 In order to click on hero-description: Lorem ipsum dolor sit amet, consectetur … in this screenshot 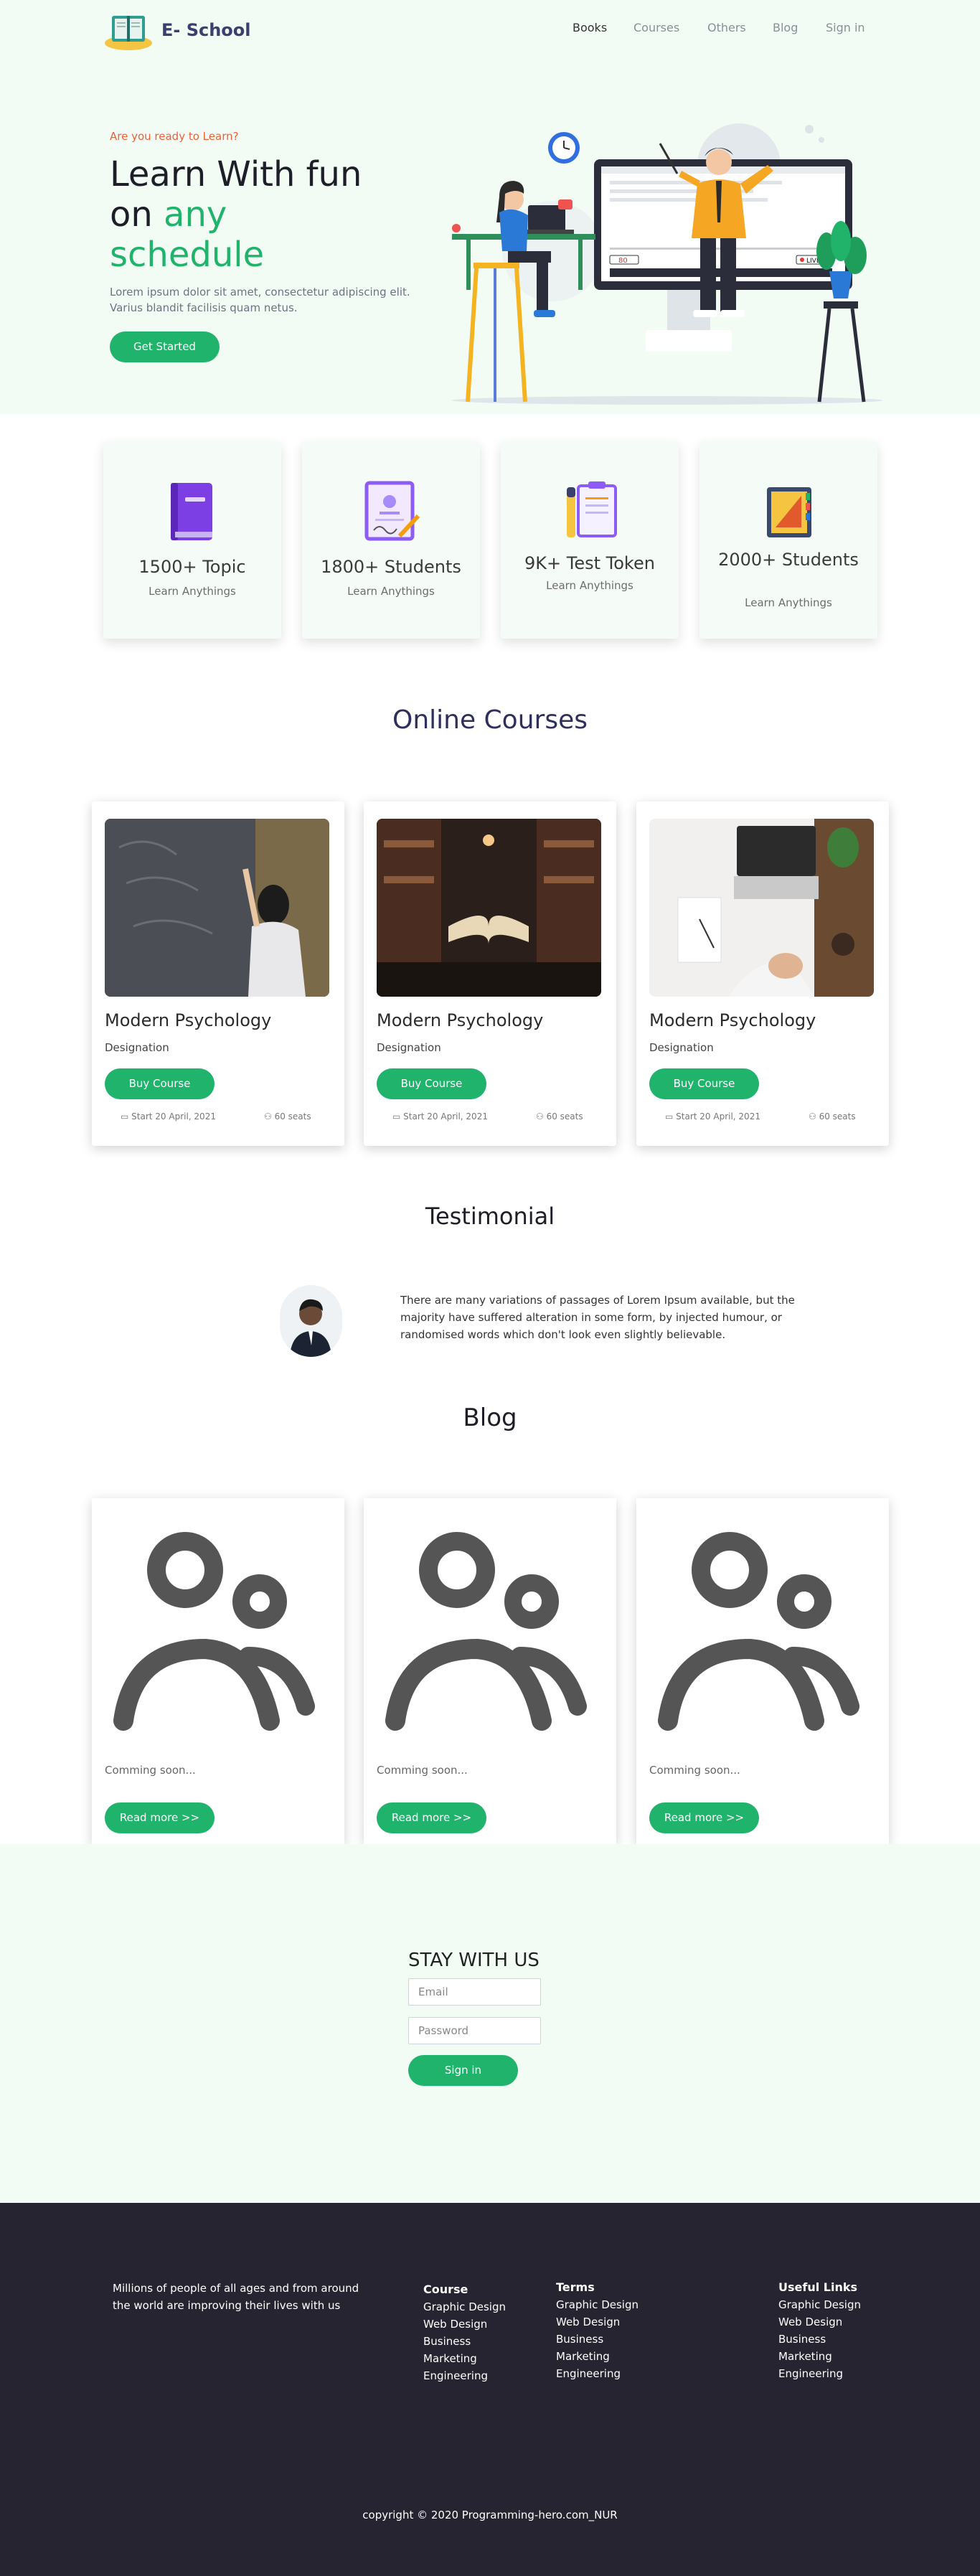, I will do `click(260, 300)`.